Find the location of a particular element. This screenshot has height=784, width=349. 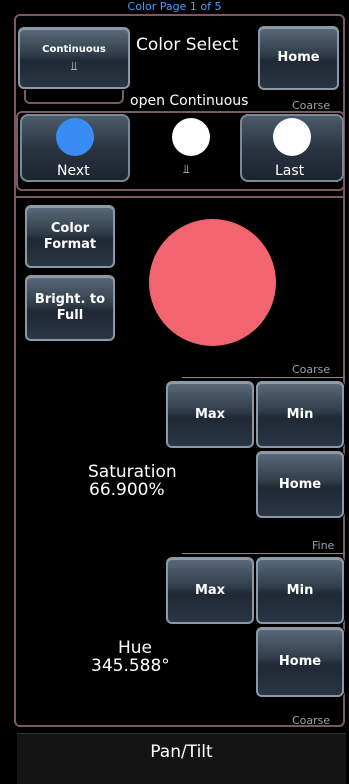

section-separator is located at coordinates (180, 197).